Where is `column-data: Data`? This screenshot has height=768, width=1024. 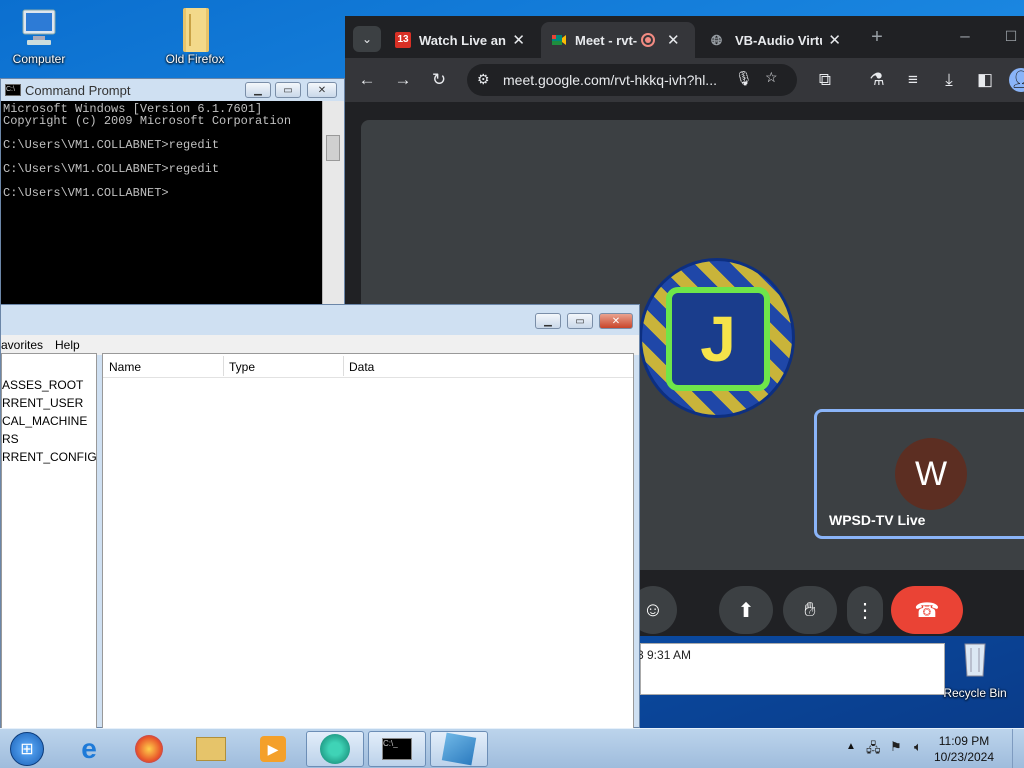
column-data: Data is located at coordinates (361, 367).